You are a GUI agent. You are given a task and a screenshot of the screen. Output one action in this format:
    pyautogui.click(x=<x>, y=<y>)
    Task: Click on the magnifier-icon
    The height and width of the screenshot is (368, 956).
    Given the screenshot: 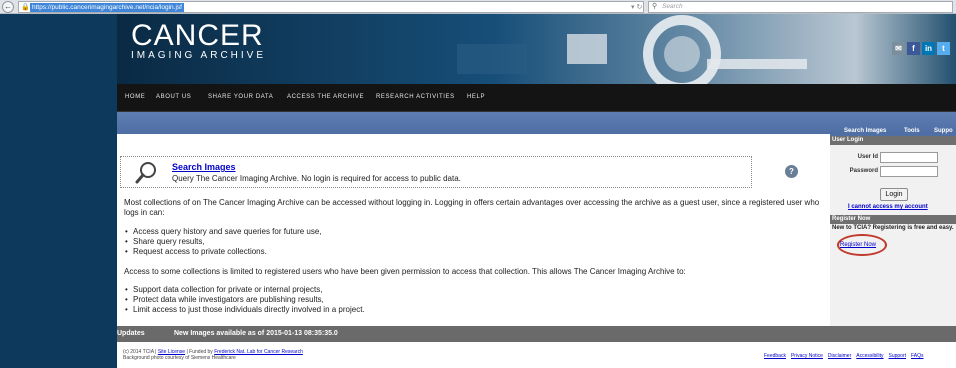 What is the action you would take?
    pyautogui.click(x=145, y=173)
    